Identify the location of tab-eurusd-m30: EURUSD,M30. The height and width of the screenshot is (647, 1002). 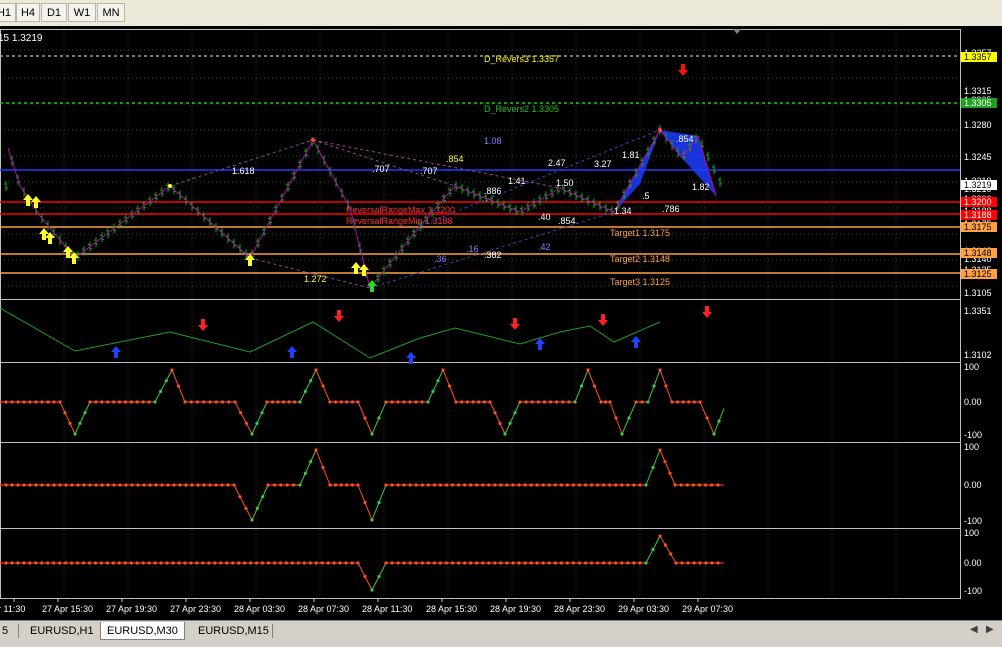
(142, 631).